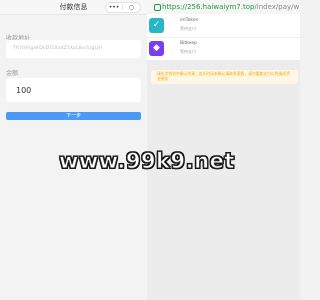 The width and height of the screenshot is (320, 300). I want to click on top-bar: 付款信息 ••• ○, so click(73, 7).